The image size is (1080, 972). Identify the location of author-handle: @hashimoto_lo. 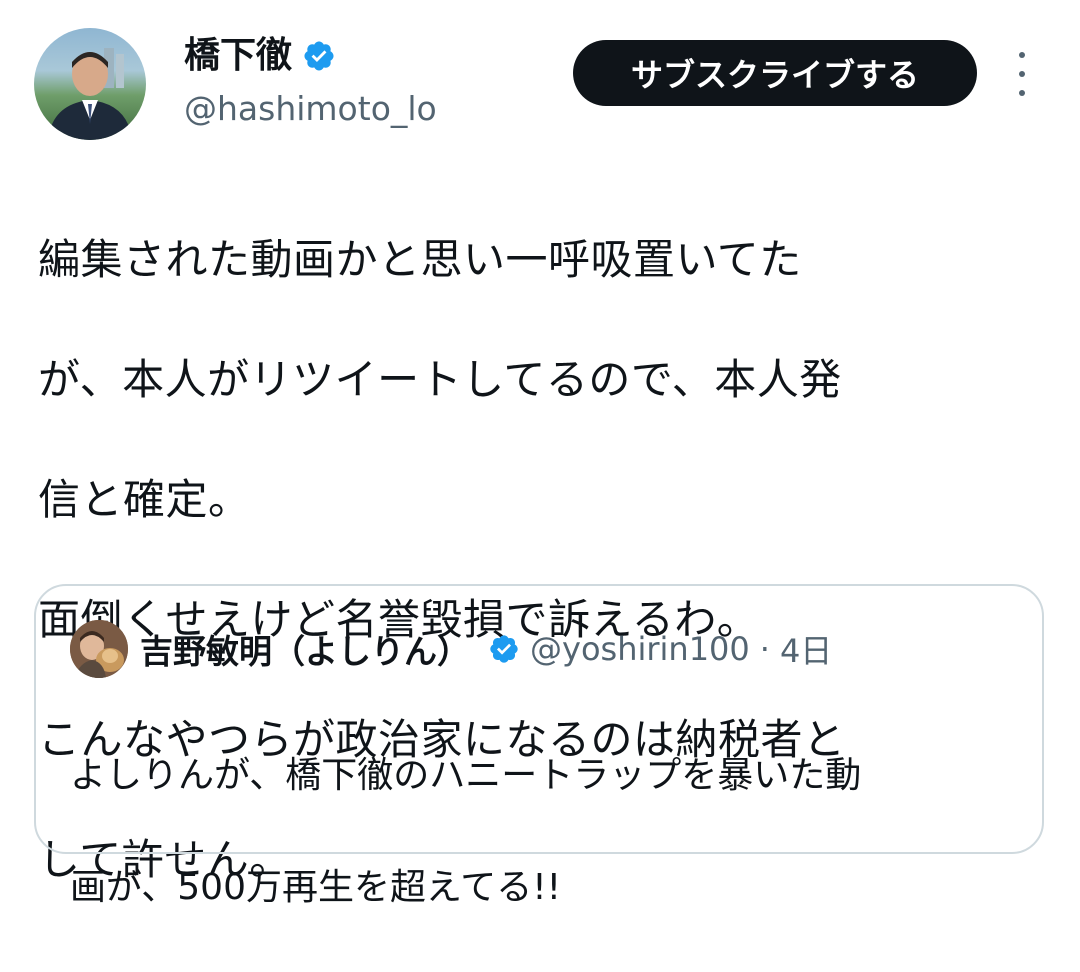
(310, 109).